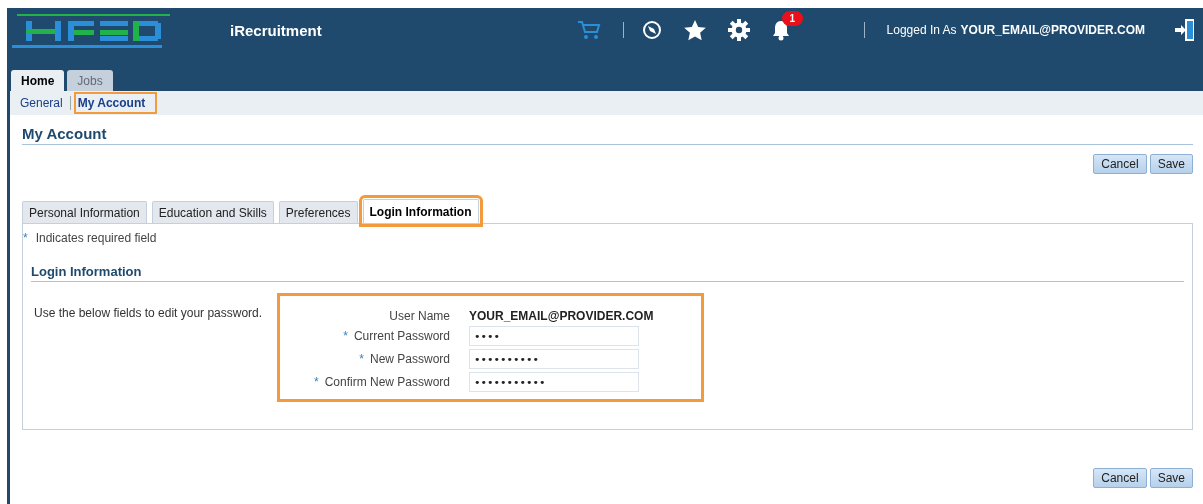  What do you see at coordinates (694, 30) in the screenshot?
I see `star-icon` at bounding box center [694, 30].